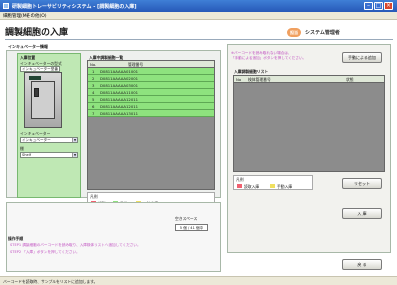 Image resolution: width=397 pixels, height=285 pixels. I want to click on instructions-panel, so click(113, 237).